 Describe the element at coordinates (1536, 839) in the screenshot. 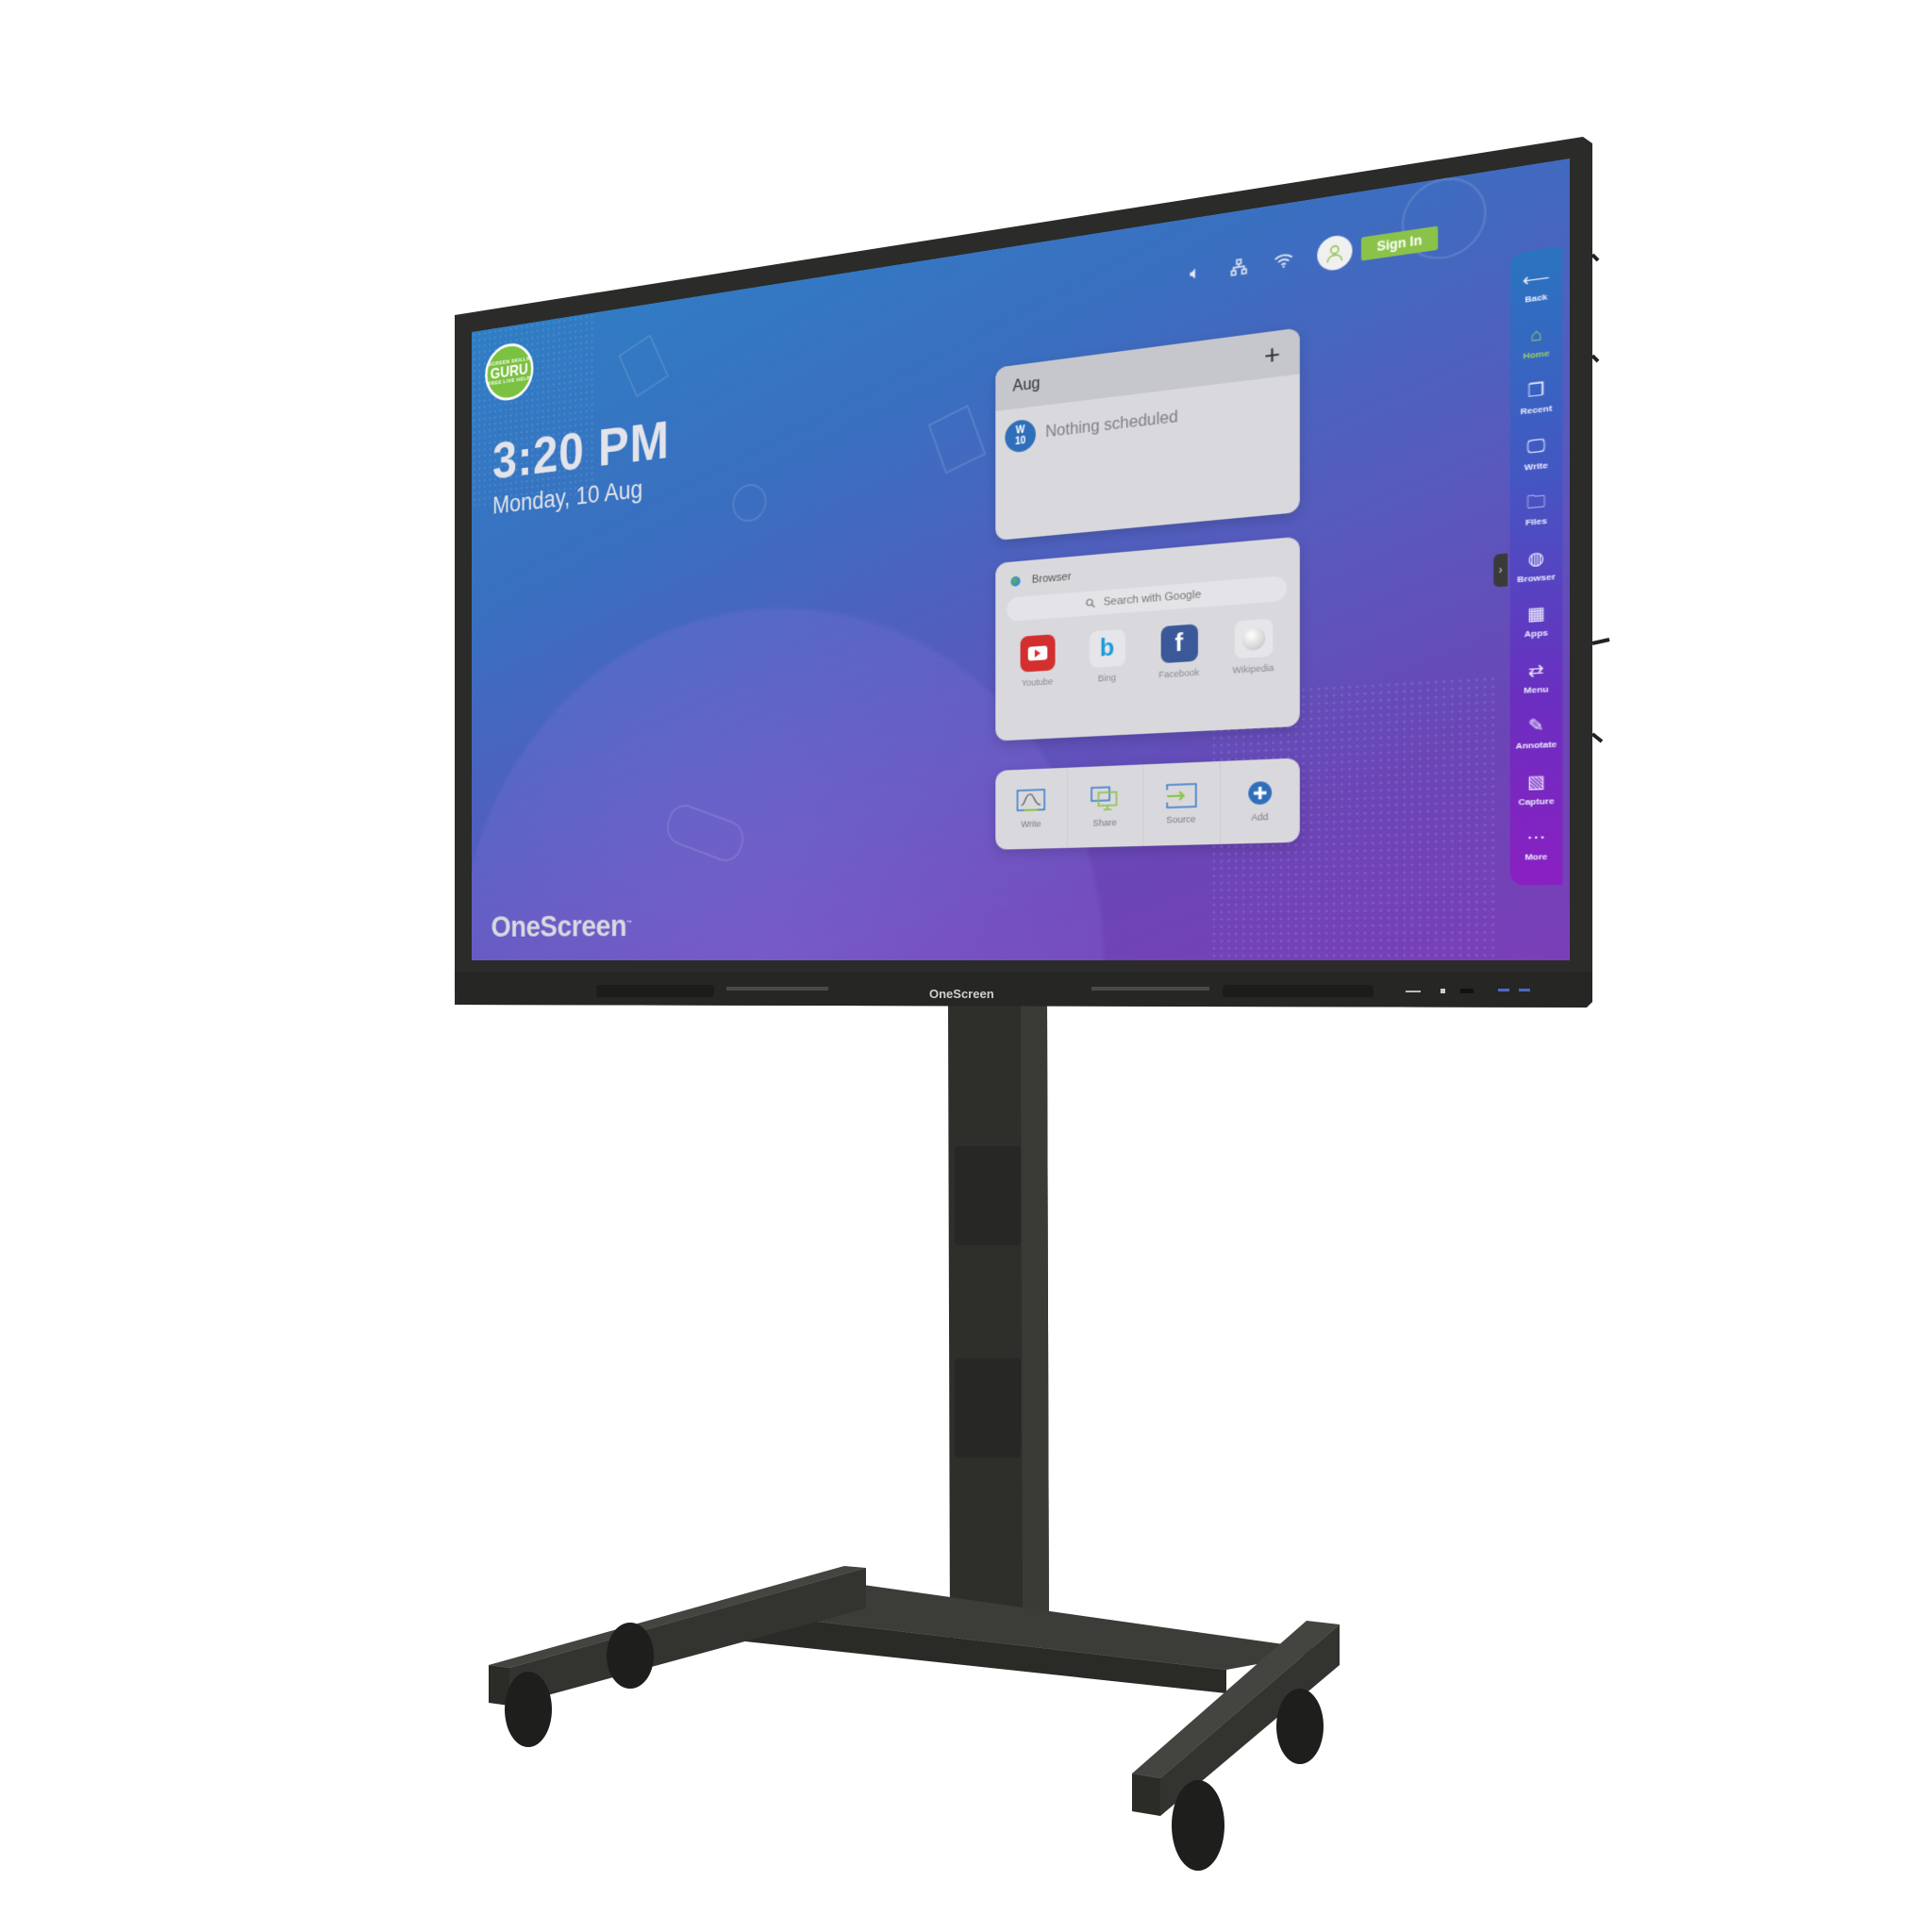

I see `more-icon: ⋯` at that location.